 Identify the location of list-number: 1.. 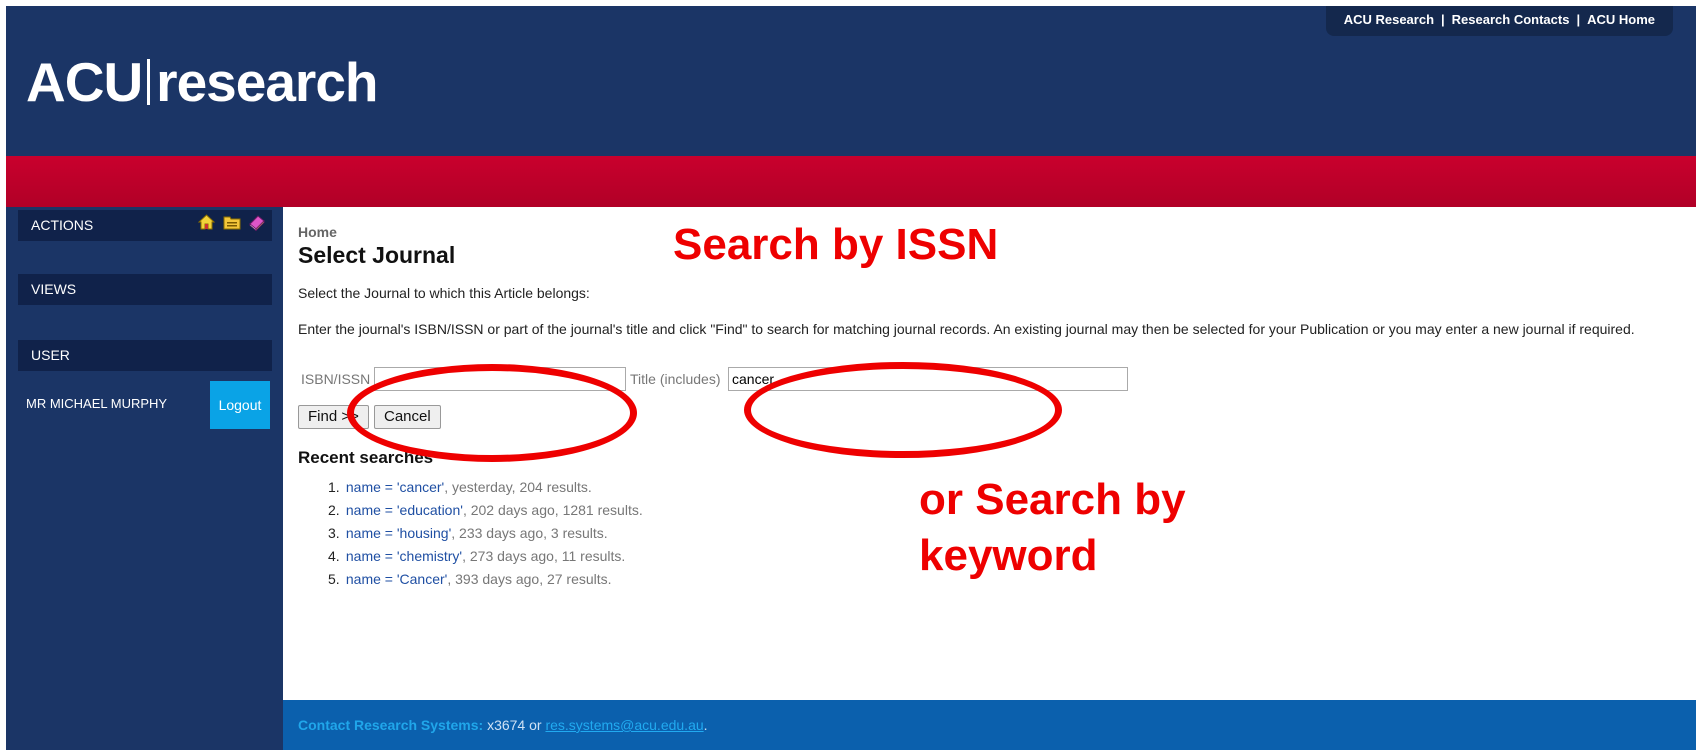
(334, 487).